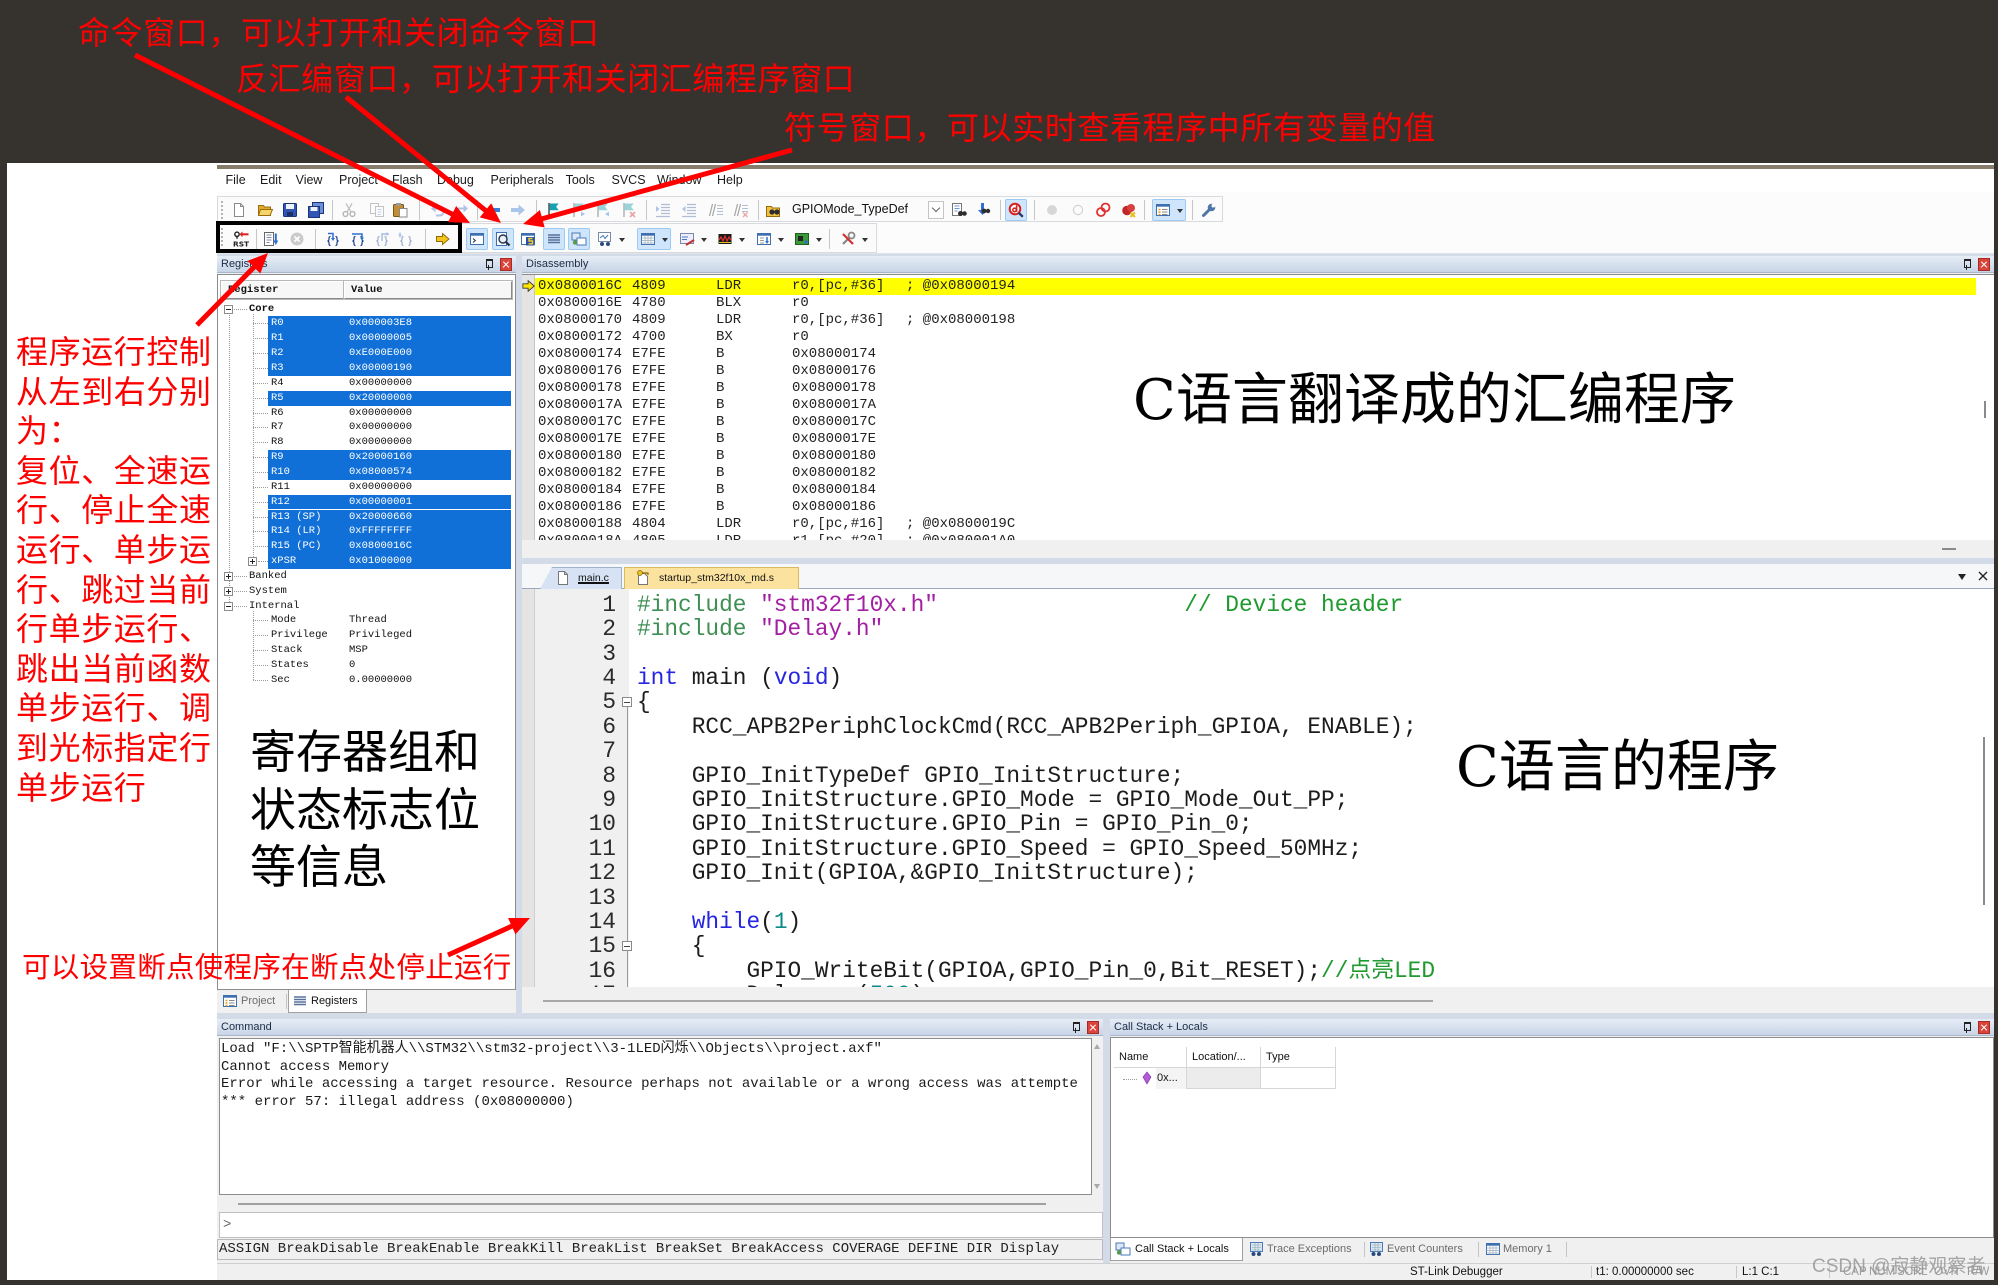 This screenshot has width=1998, height=1285. What do you see at coordinates (787, 985) in the screenshot?
I see `code-line: Delay_ms(500);` at bounding box center [787, 985].